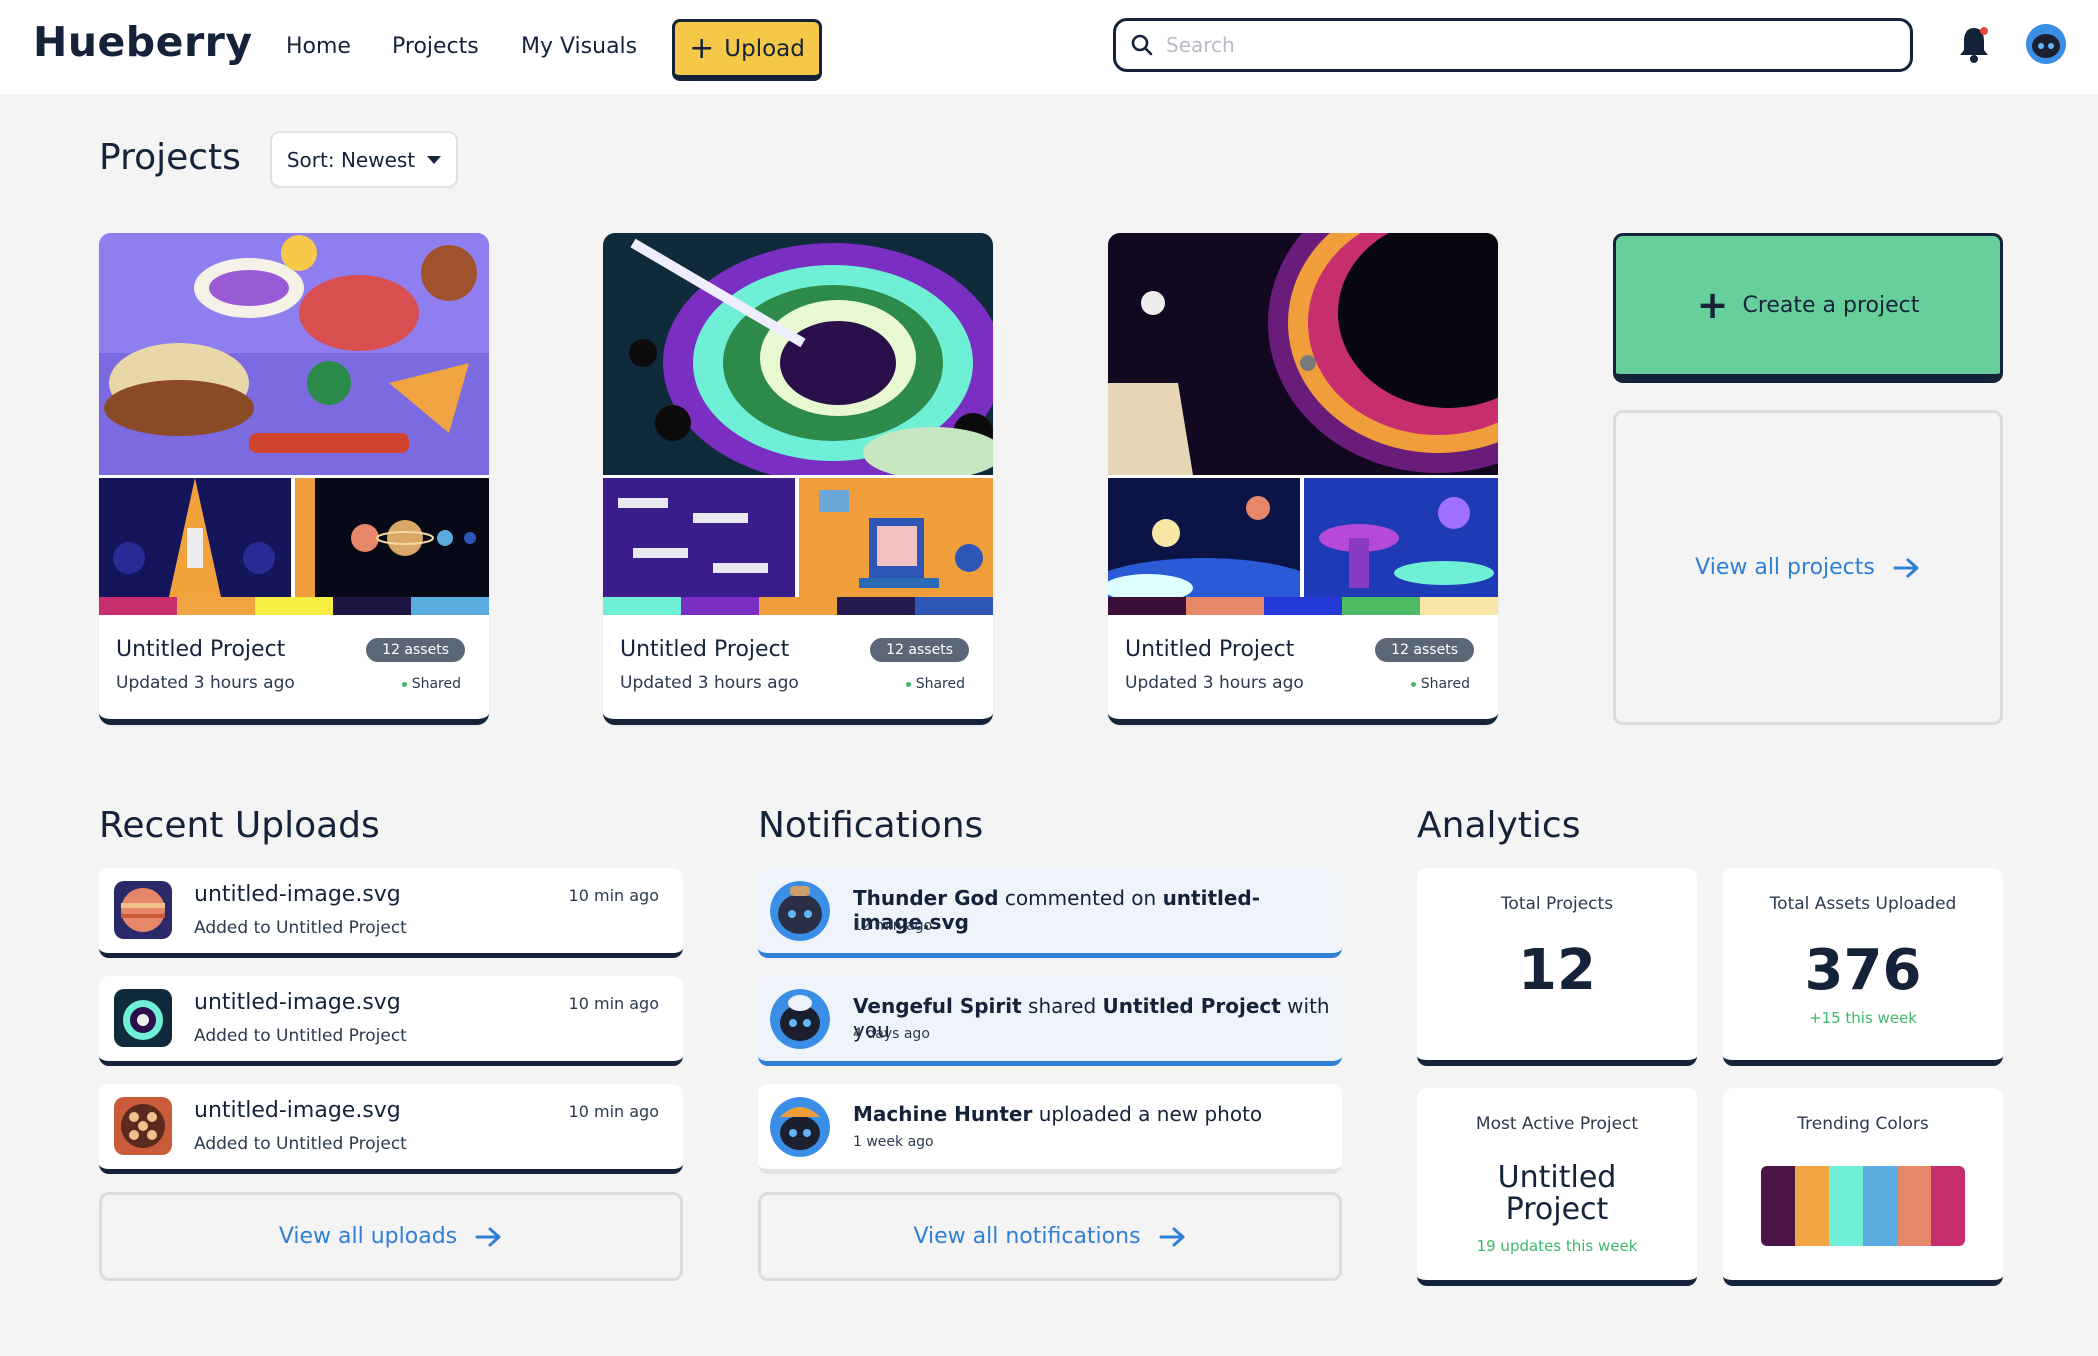 The width and height of the screenshot is (2098, 1356). I want to click on notification-dot, so click(1984, 31).